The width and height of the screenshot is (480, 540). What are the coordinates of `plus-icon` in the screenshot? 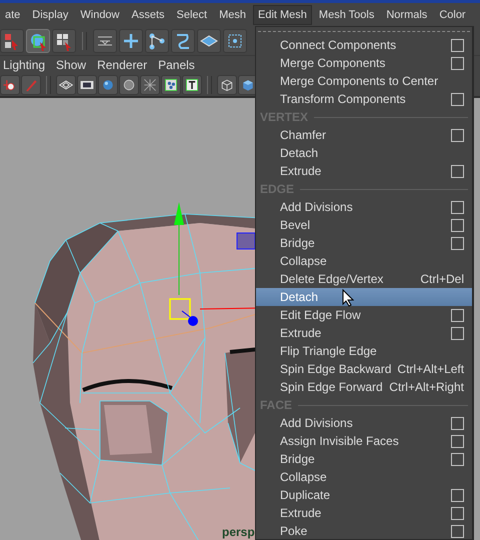 It's located at (131, 41).